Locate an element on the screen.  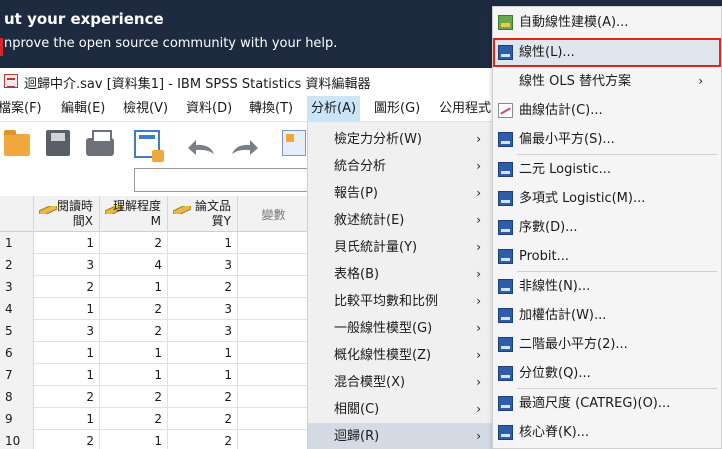
menu-item-power-analysis: 檢定力分析(W) › is located at coordinates (401, 139).